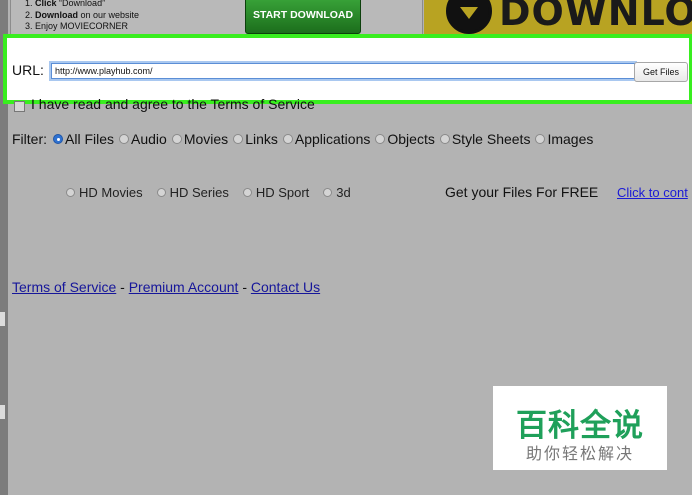  What do you see at coordinates (199, 139) in the screenshot?
I see `filter-option-movies: Movies` at bounding box center [199, 139].